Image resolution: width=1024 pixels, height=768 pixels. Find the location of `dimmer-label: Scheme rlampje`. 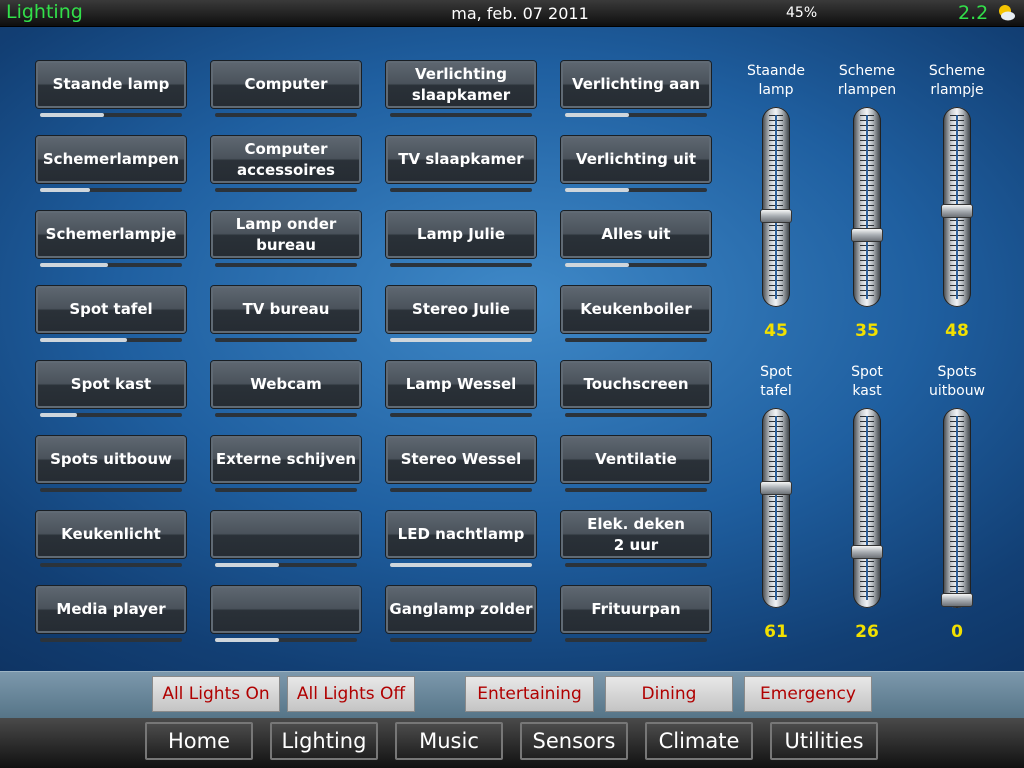

dimmer-label: Scheme rlampje is located at coordinates (957, 80).